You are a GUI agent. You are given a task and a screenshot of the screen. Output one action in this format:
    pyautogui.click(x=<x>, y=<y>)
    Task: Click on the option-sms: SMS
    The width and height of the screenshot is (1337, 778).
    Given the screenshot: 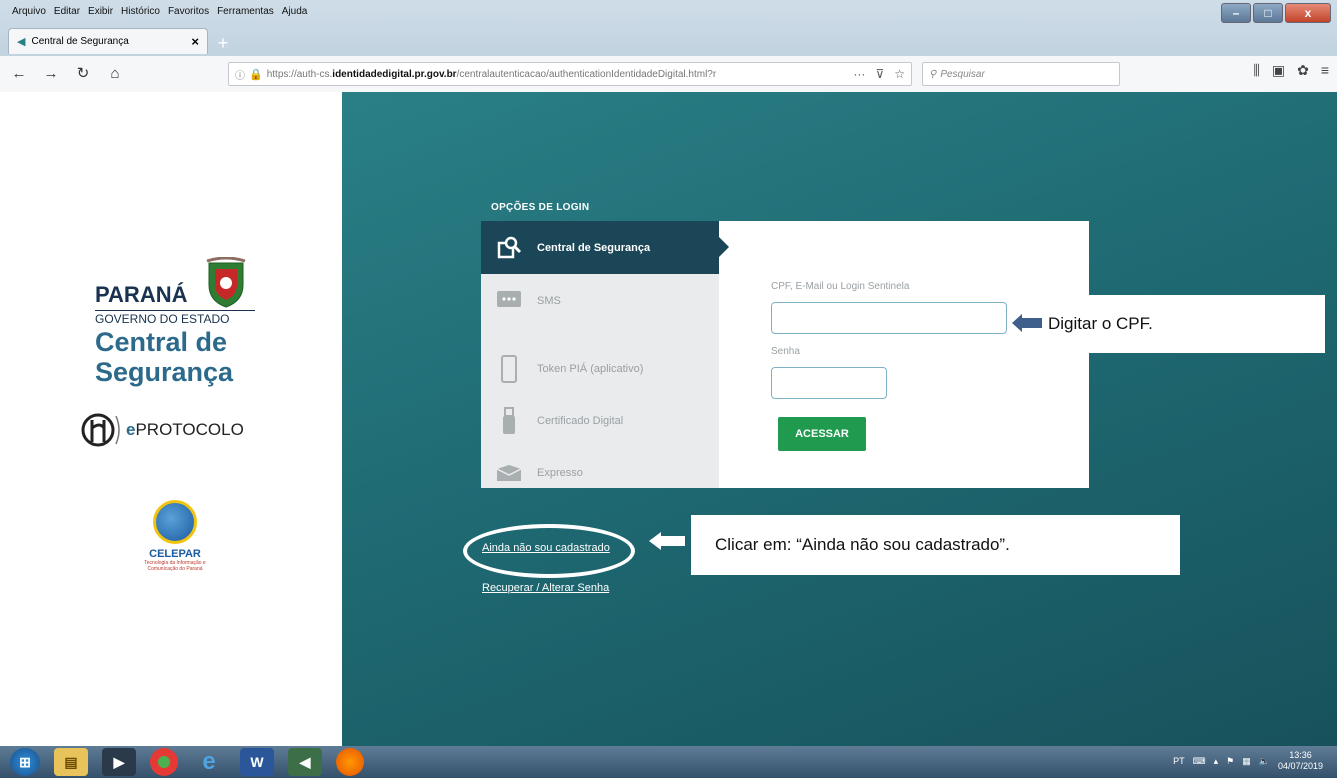 What is the action you would take?
    pyautogui.click(x=600, y=301)
    